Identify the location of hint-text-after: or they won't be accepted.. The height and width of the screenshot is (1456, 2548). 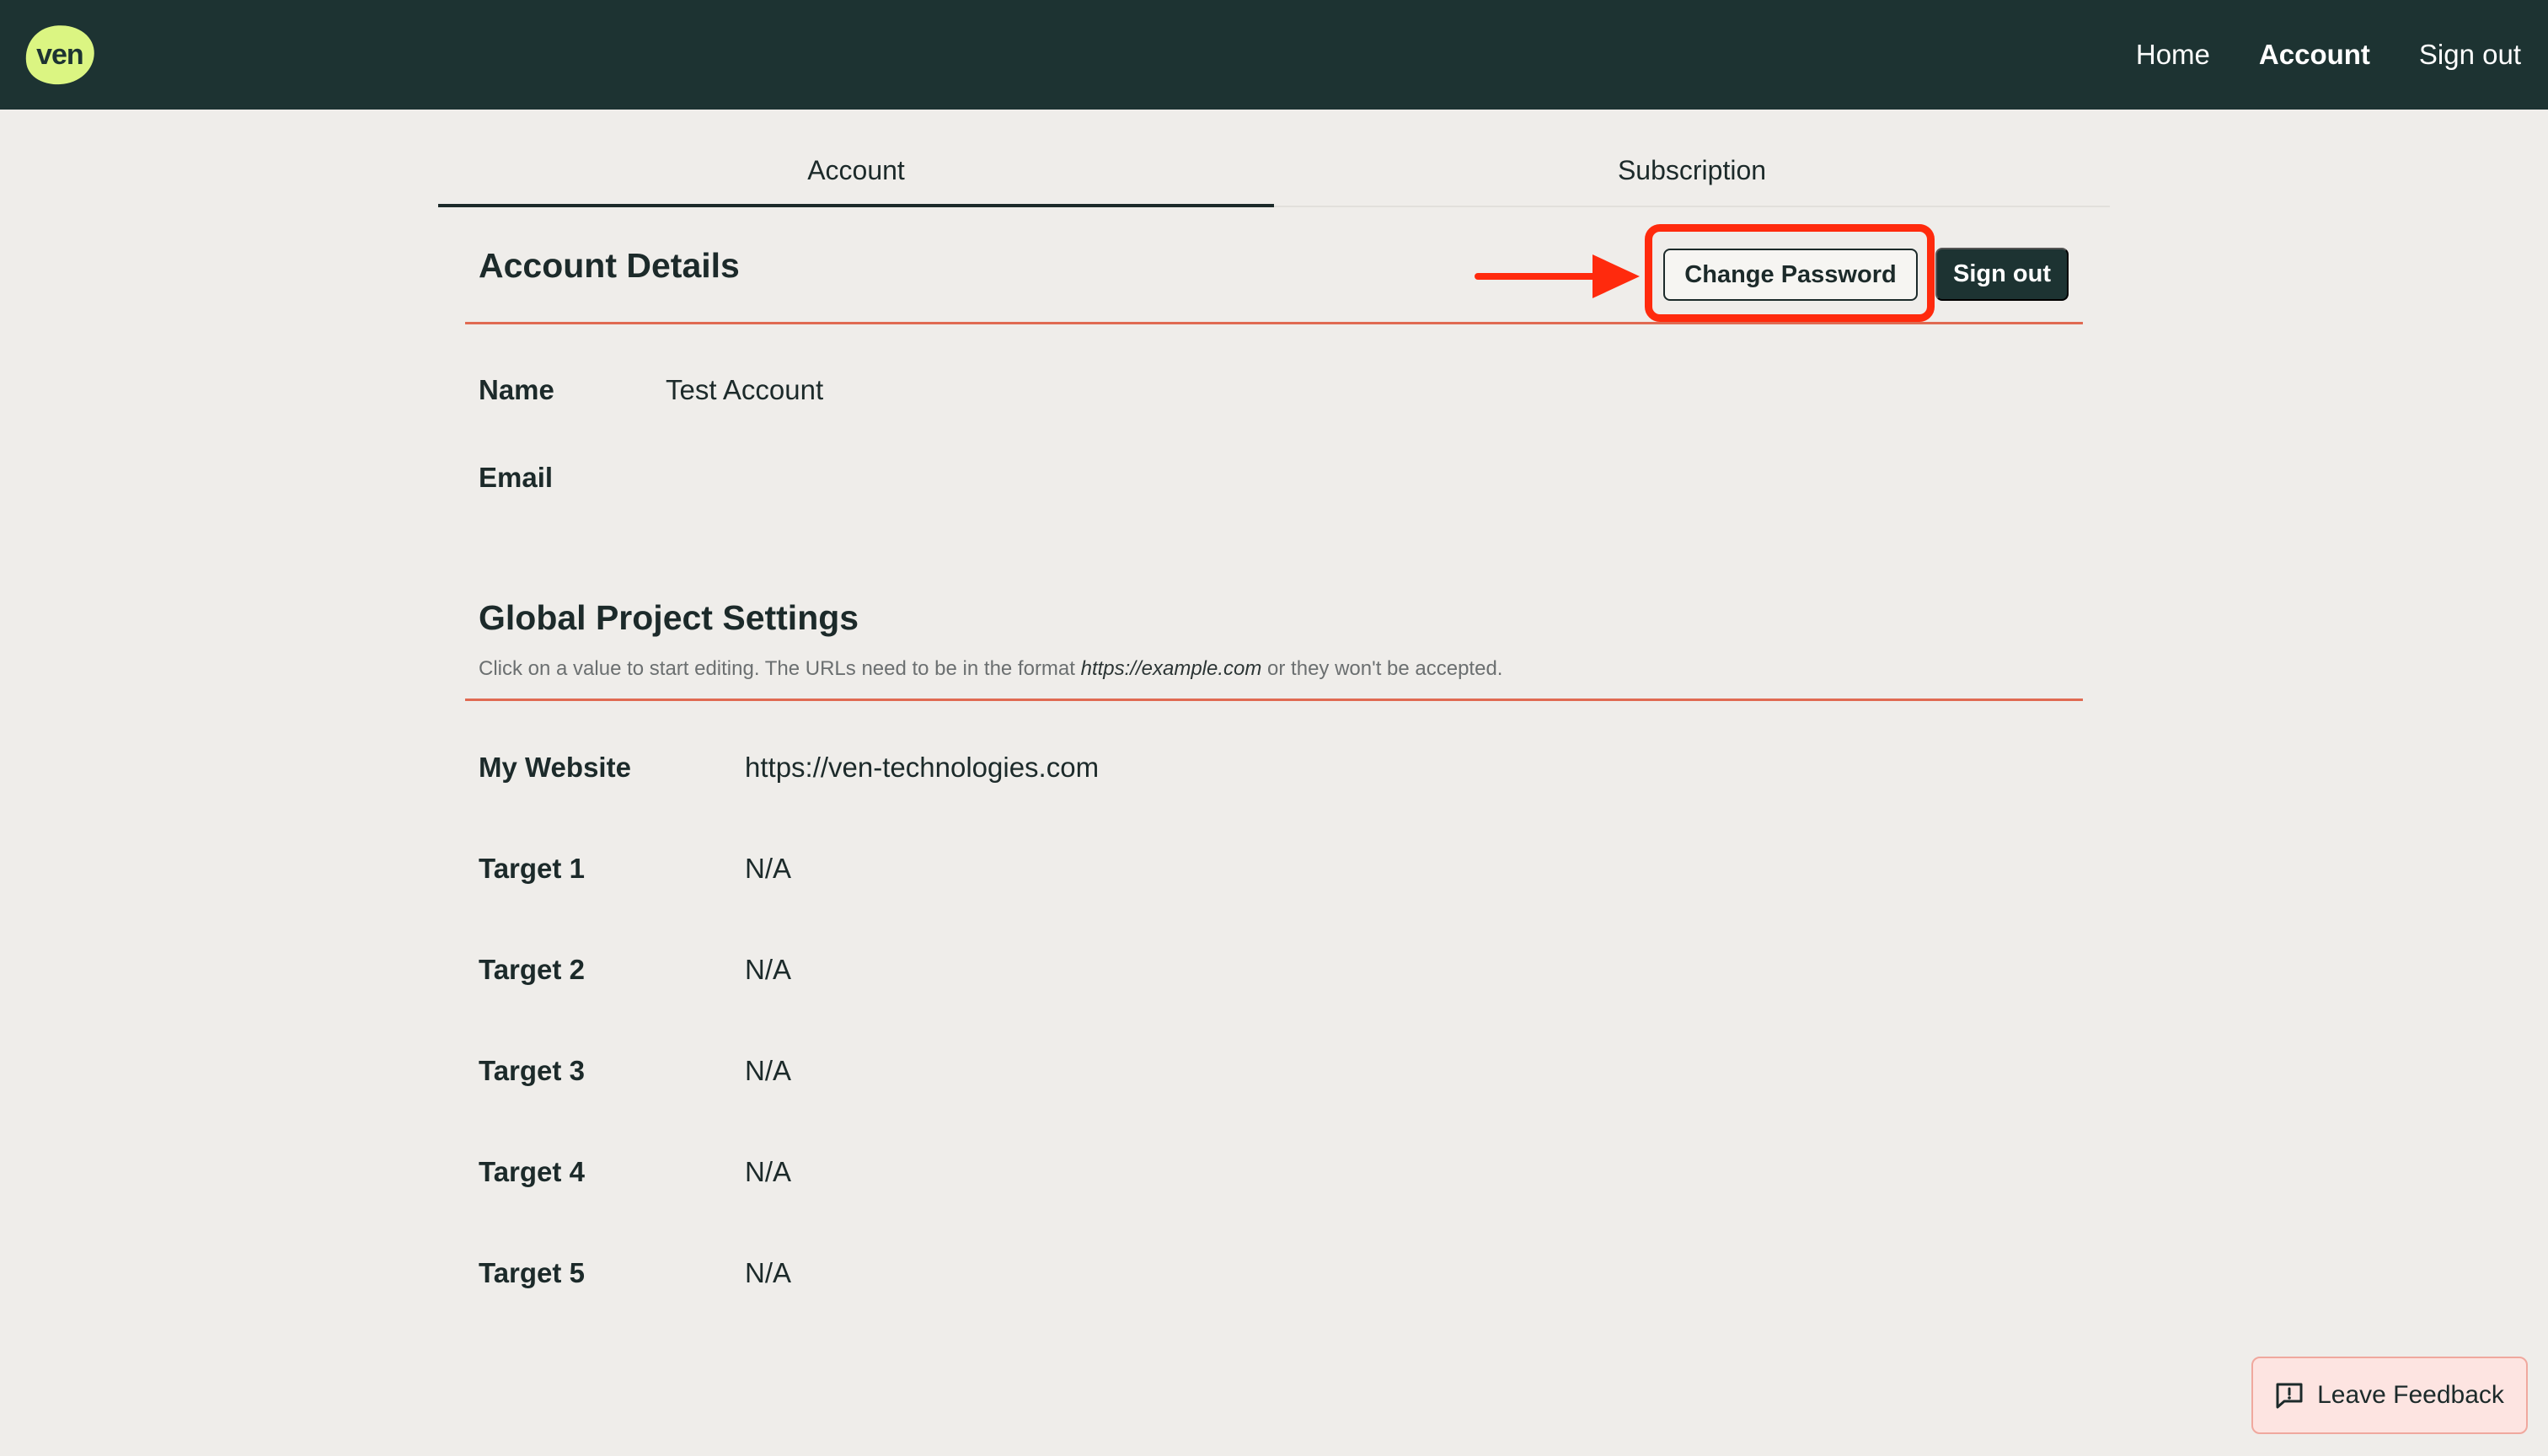
(1382, 668).